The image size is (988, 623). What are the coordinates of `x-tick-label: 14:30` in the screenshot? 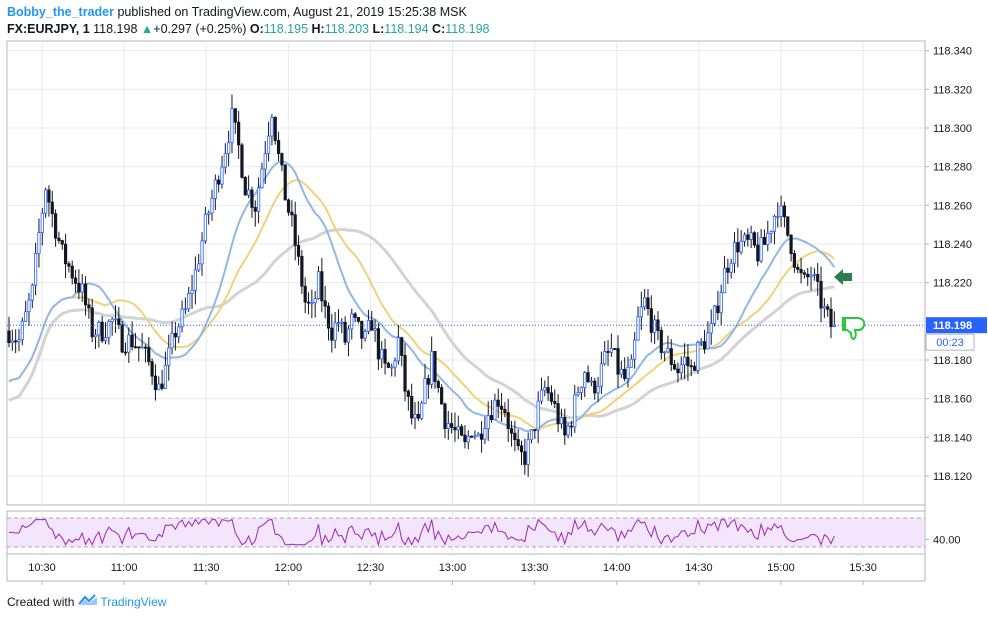 It's located at (699, 568).